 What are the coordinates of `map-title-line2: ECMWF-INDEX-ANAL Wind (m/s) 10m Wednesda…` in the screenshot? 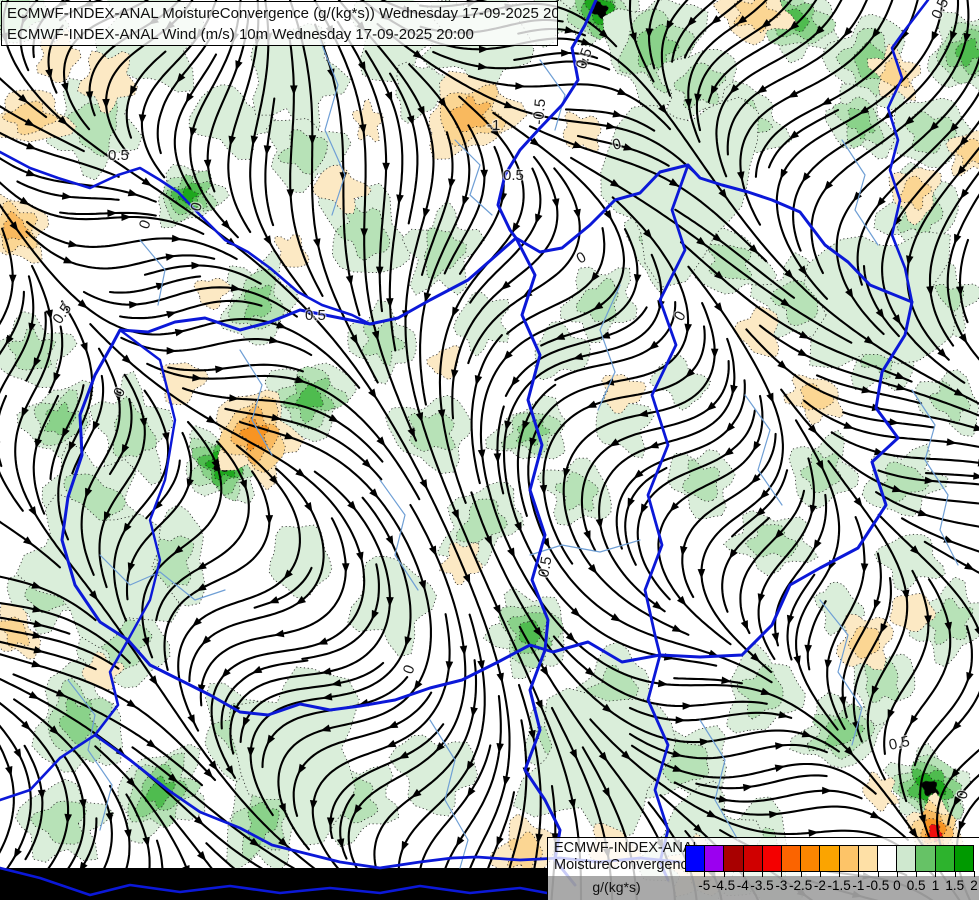 It's located at (240, 34).